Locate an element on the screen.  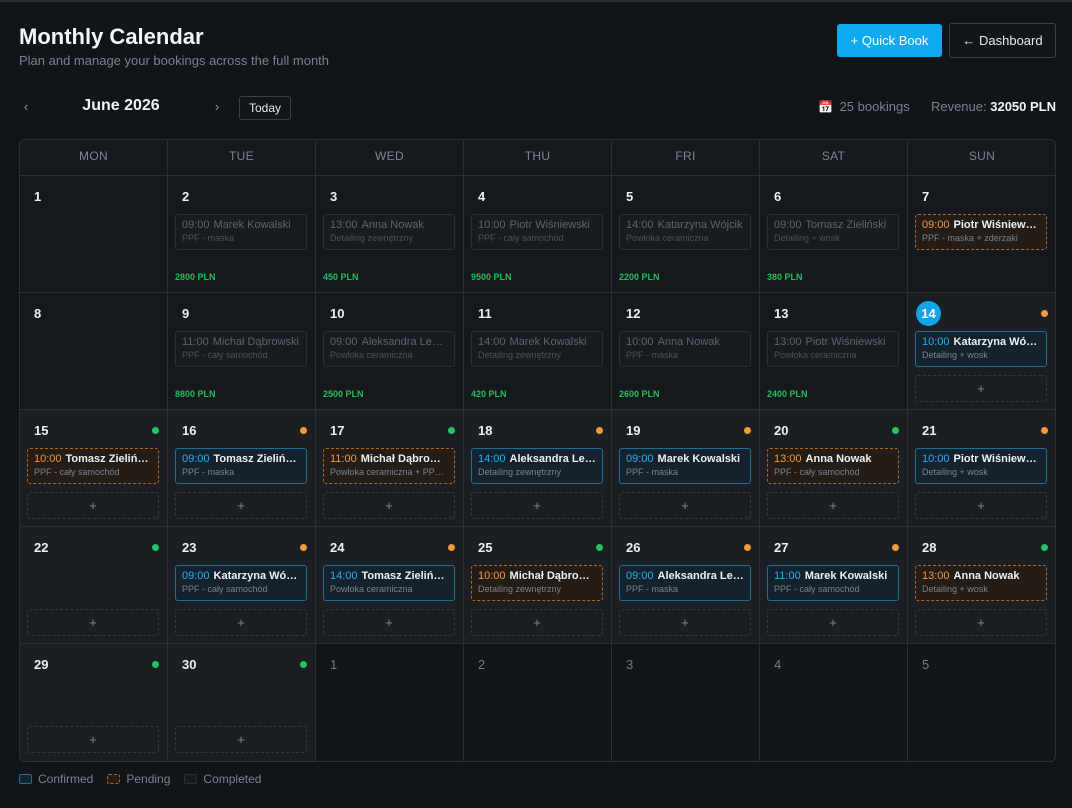
booking-card: 10:00 Anna Nowak PPF - maska is located at coordinates (685, 349).